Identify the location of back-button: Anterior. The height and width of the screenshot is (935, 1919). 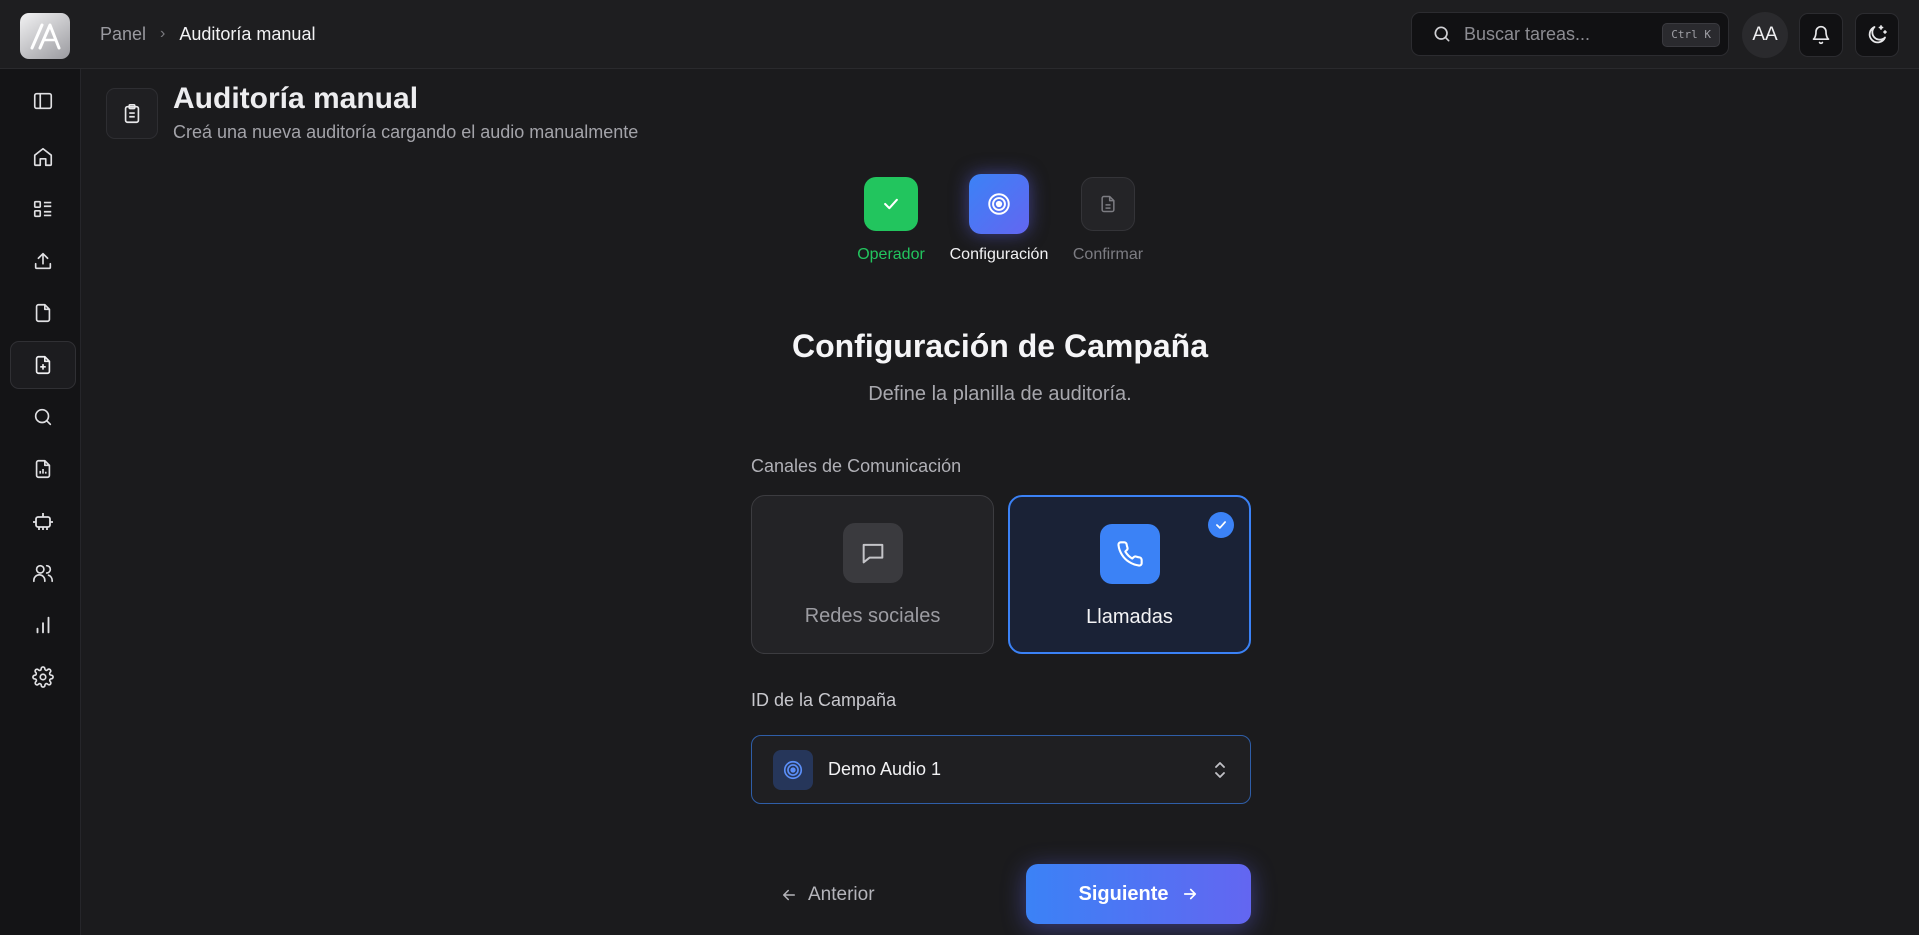
(827, 895).